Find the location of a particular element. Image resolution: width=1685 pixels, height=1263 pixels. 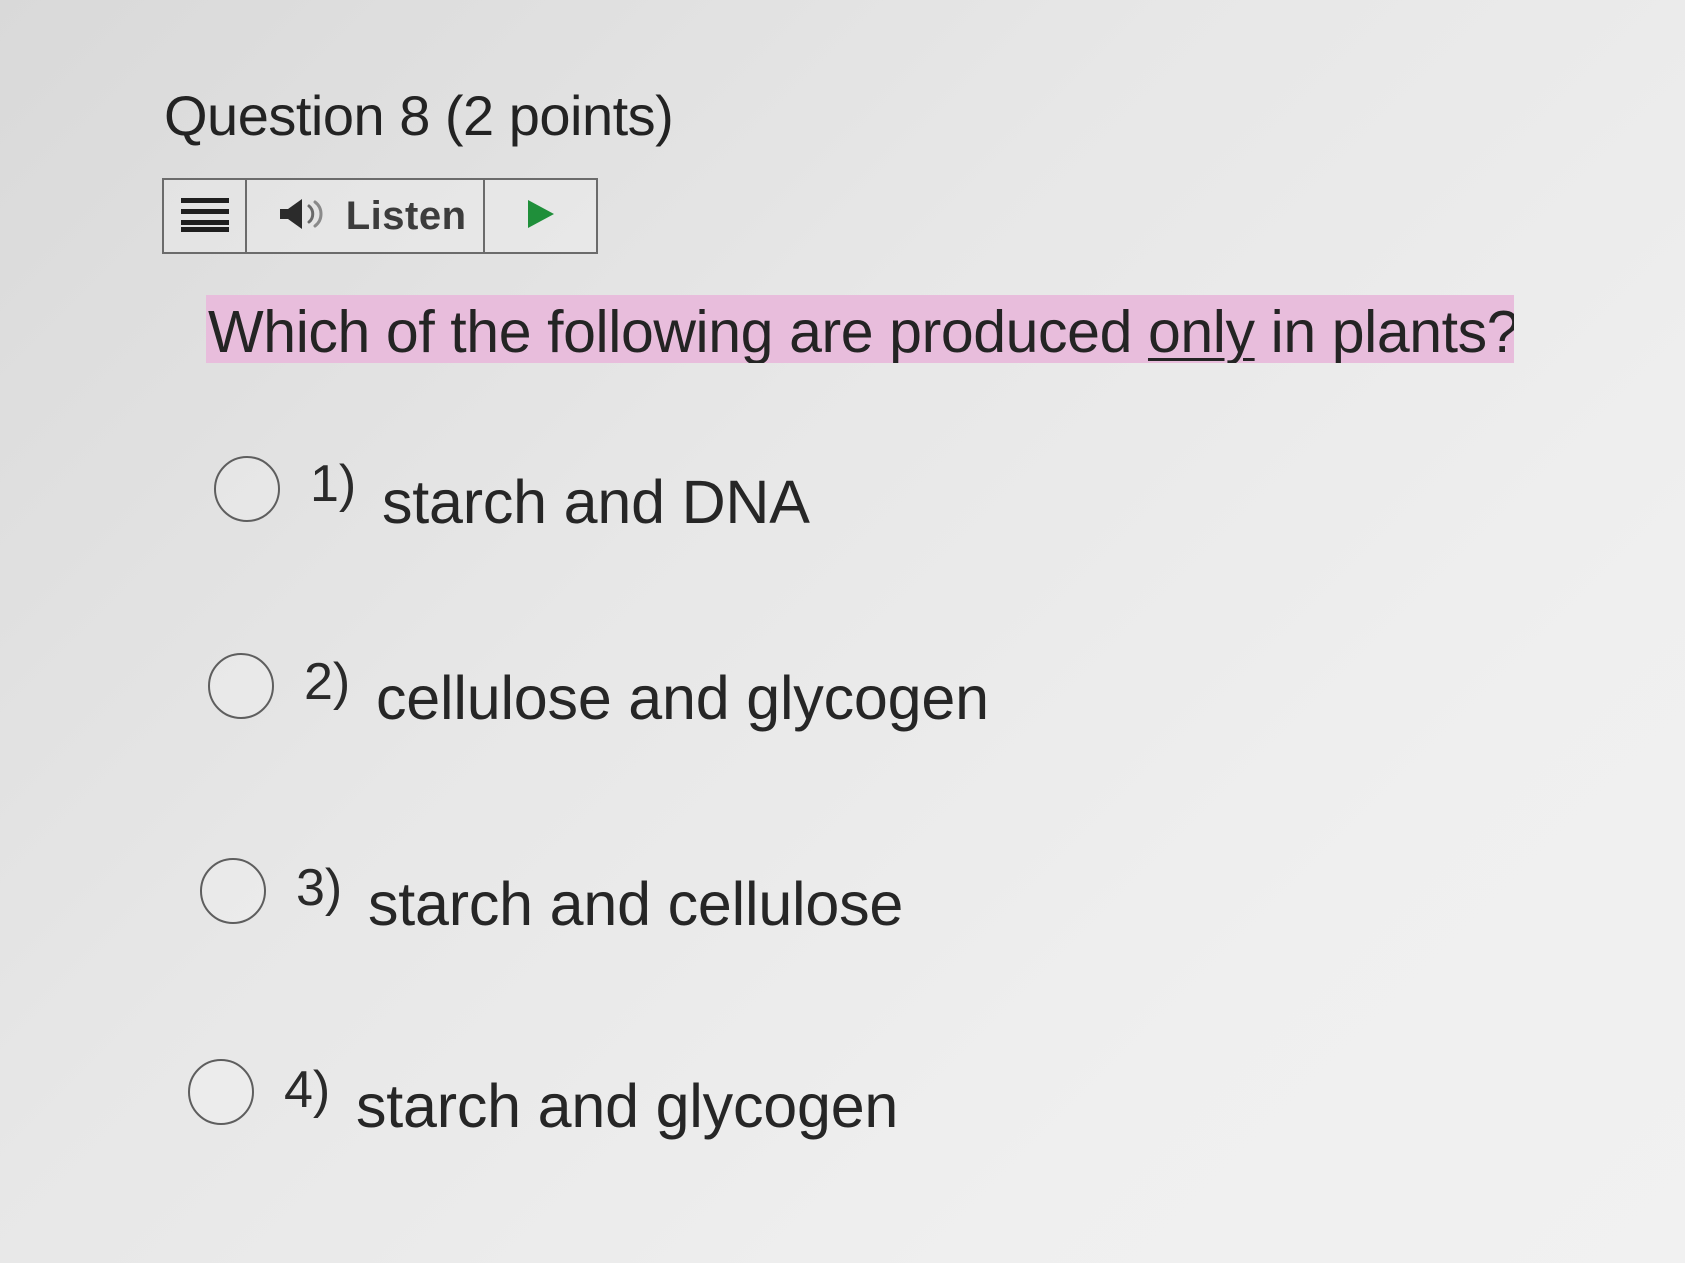

prompt-text-before: Which of the following are produced is located at coordinates (678, 331).